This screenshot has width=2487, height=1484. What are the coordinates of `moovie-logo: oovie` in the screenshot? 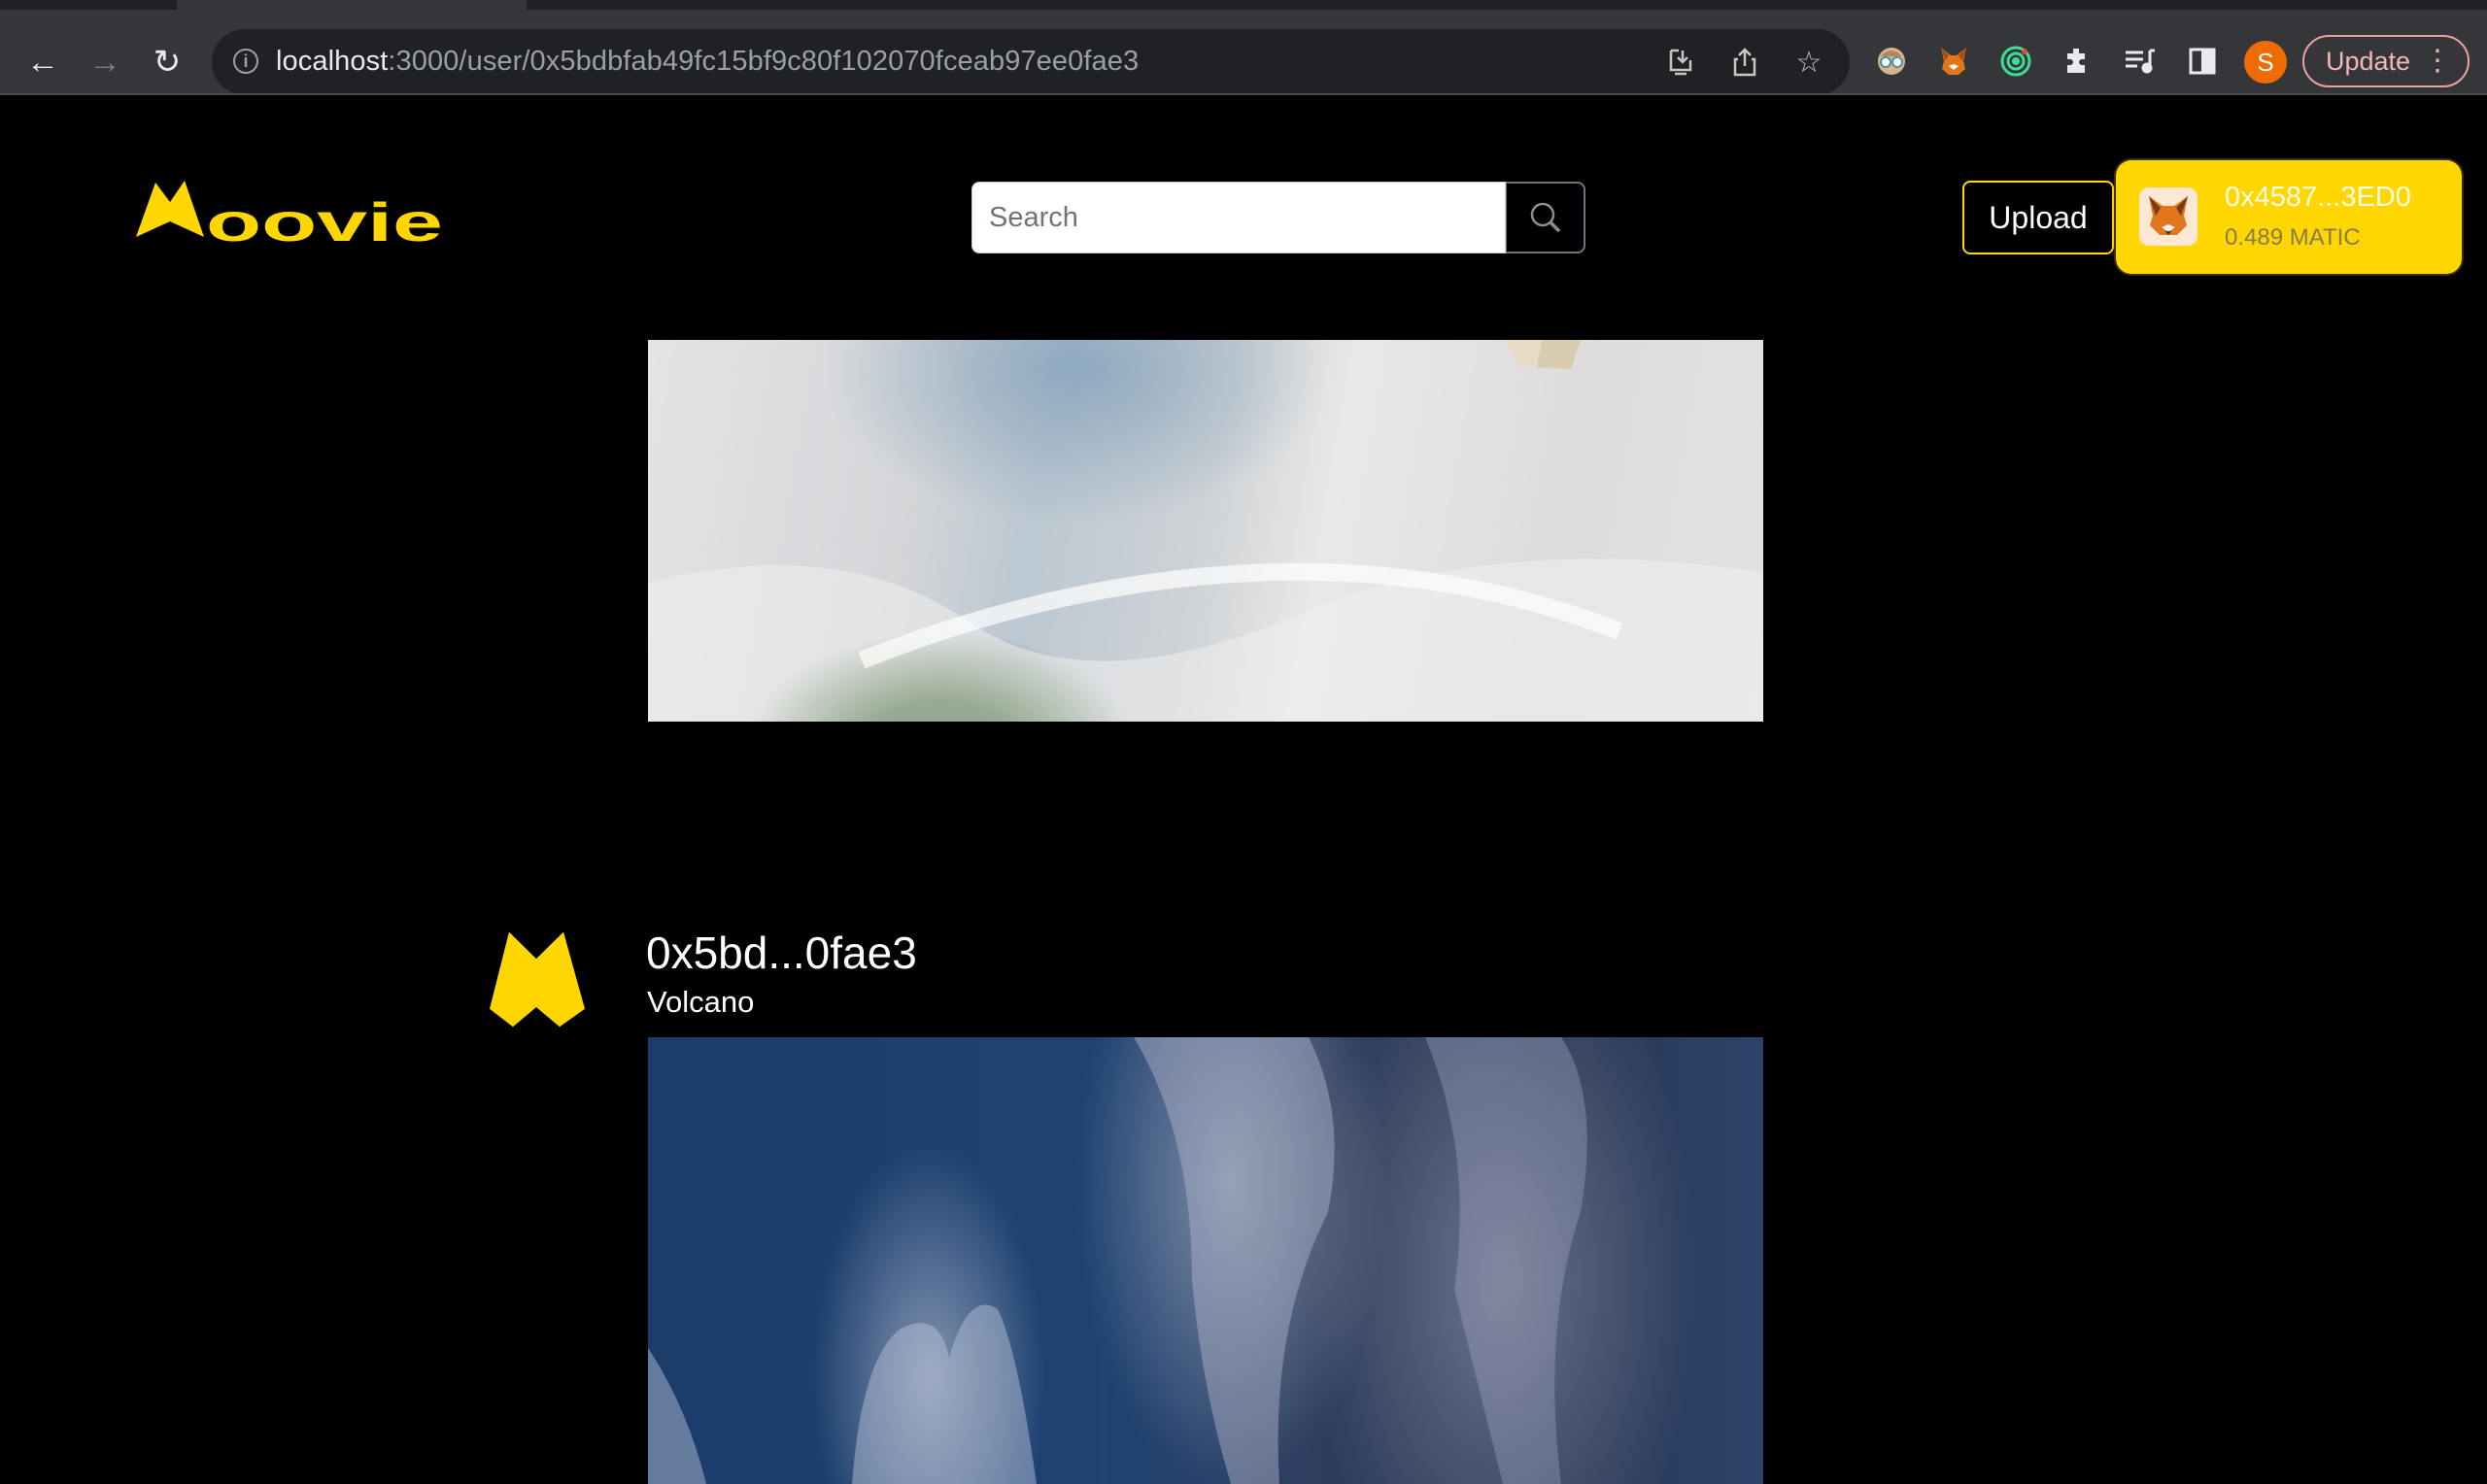 It's located at (291, 215).